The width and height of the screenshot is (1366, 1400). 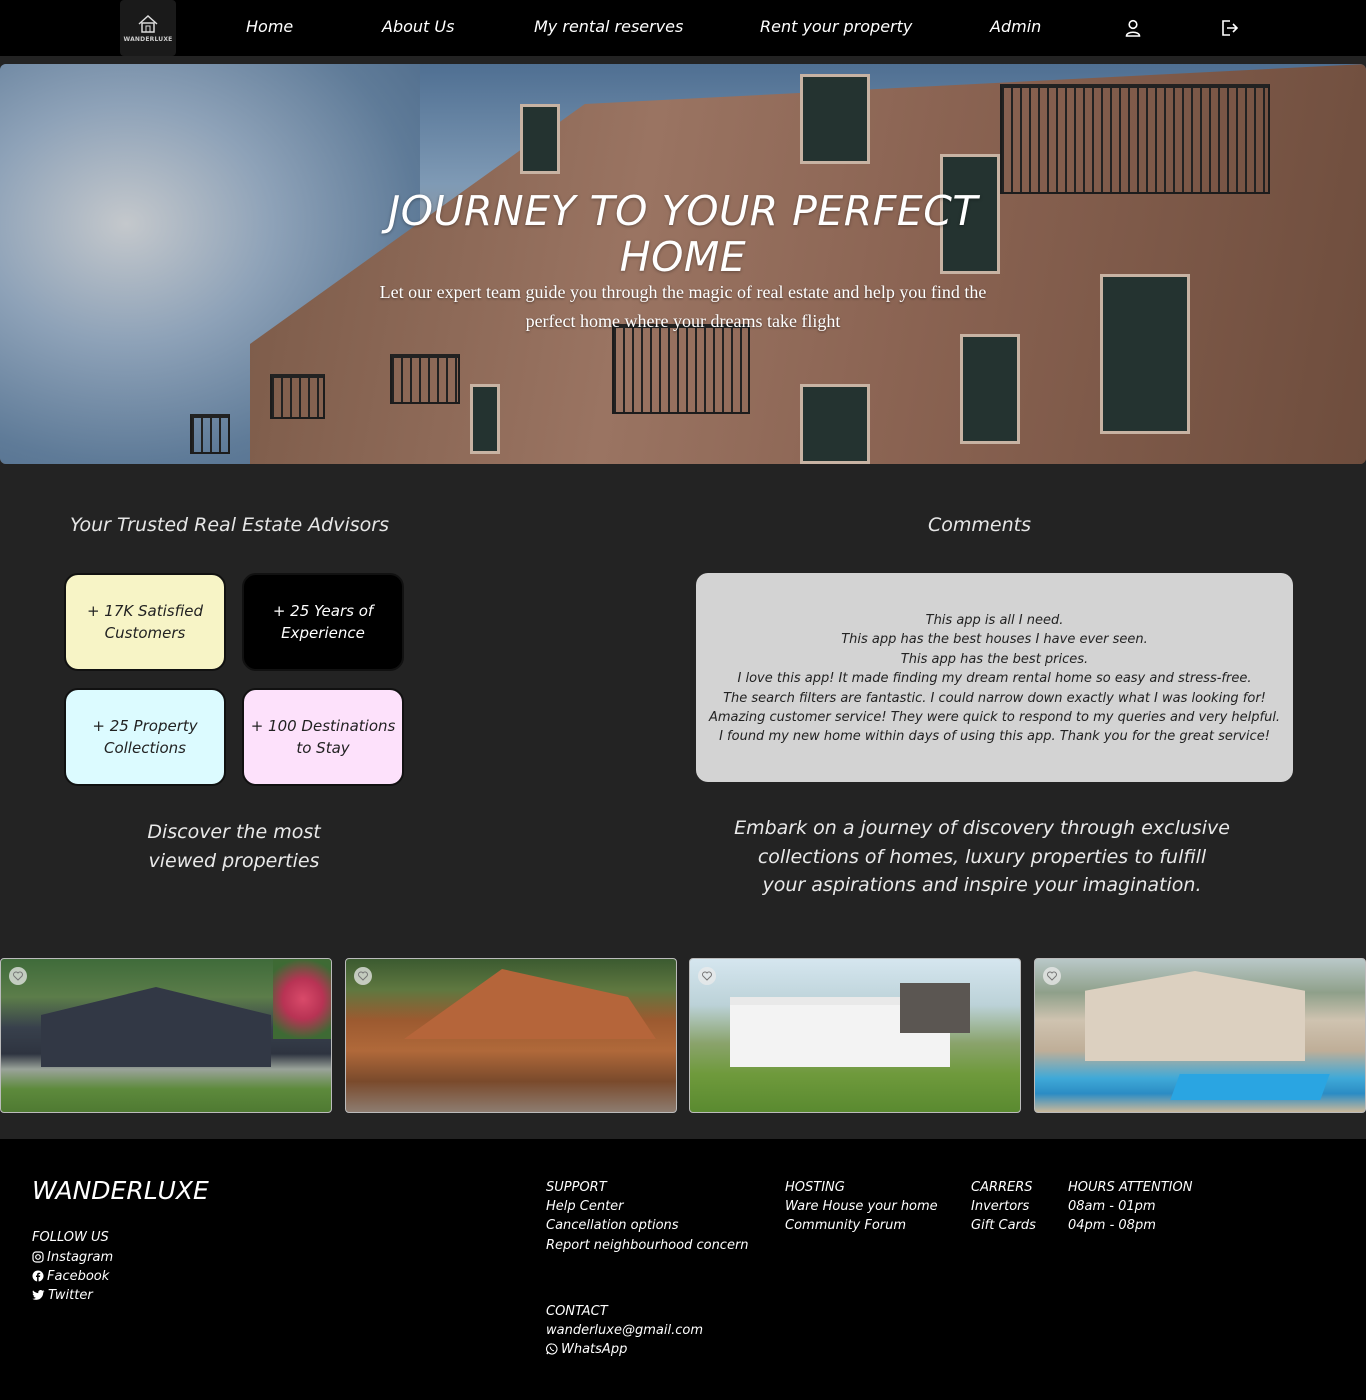 What do you see at coordinates (576, 1187) in the screenshot?
I see `support-title: SUPPORT` at bounding box center [576, 1187].